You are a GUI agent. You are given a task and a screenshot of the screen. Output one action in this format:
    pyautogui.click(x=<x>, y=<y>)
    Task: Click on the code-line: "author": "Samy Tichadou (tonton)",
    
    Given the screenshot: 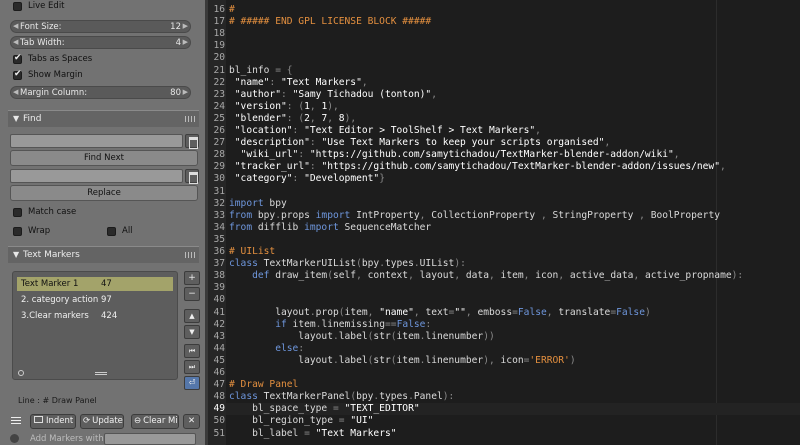 What is the action you would take?
    pyautogui.click(x=333, y=95)
    